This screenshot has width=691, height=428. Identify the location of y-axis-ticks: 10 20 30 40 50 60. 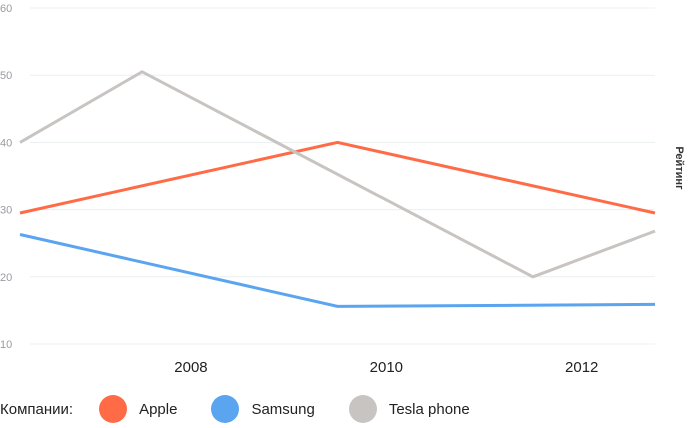
(6, 177).